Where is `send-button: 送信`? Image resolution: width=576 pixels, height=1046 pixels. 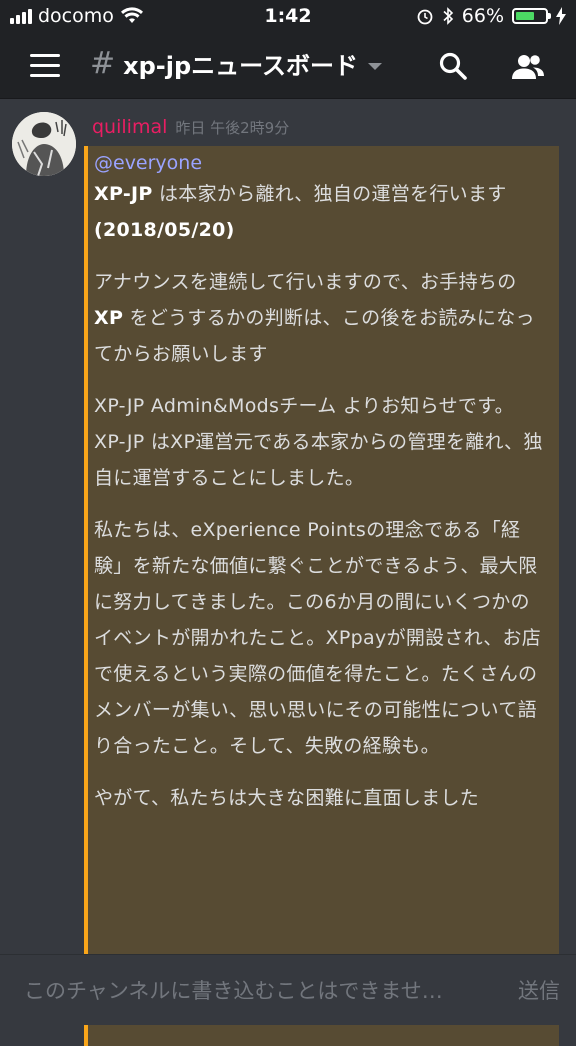 send-button: 送信 is located at coordinates (539, 990).